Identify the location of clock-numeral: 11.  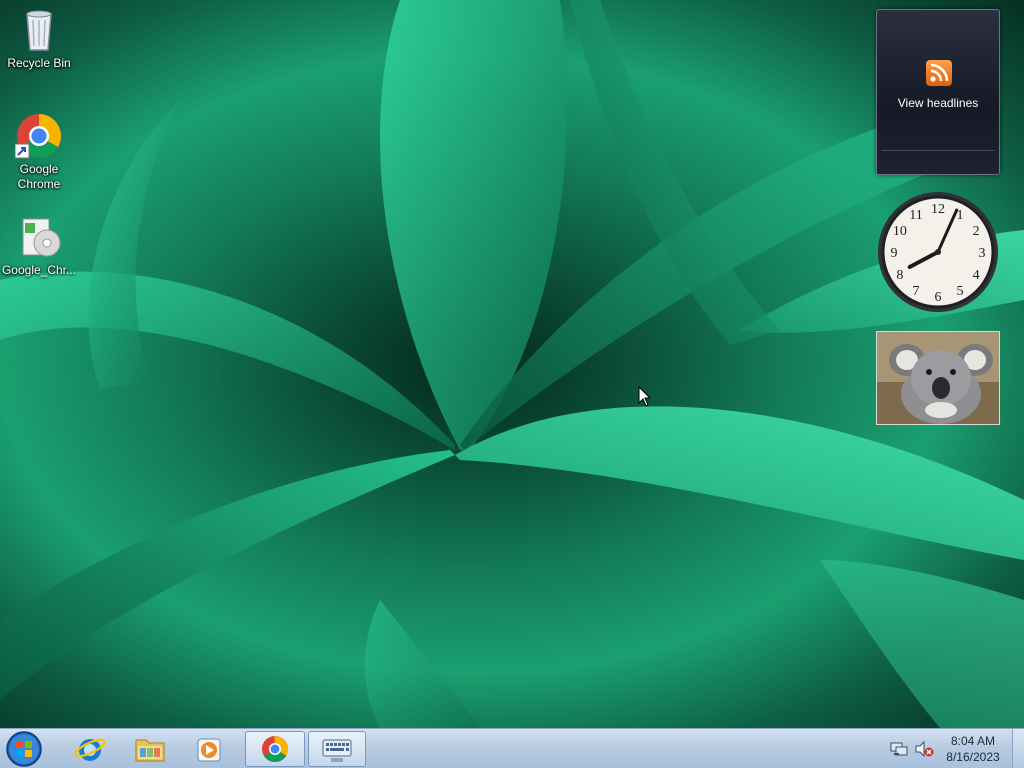
(915, 215).